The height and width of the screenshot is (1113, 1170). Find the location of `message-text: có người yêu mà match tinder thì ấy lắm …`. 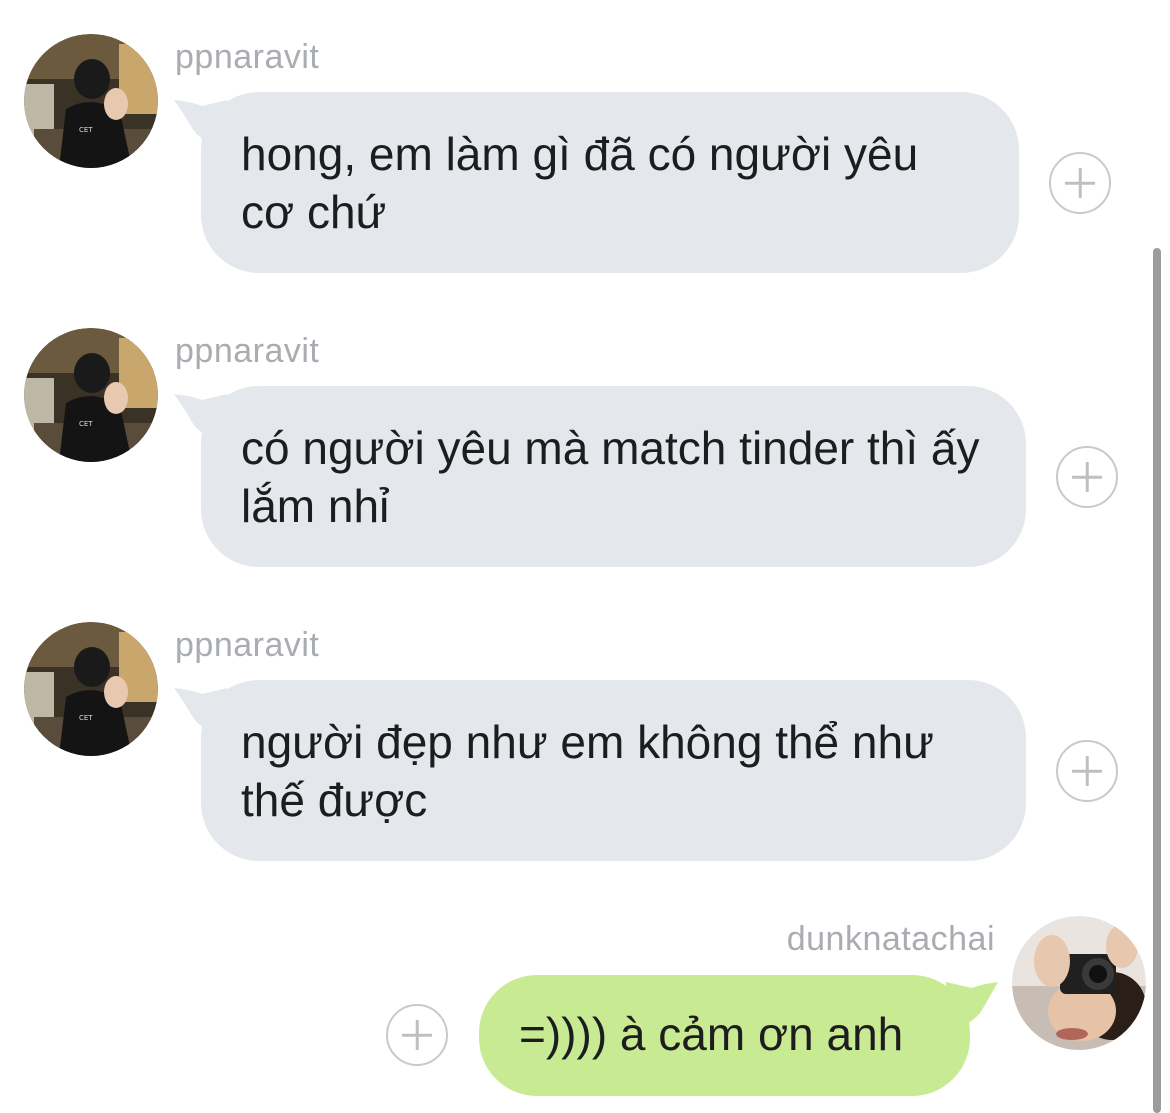

message-text: có người yêu mà match tinder thì ấy lắm … is located at coordinates (610, 477).